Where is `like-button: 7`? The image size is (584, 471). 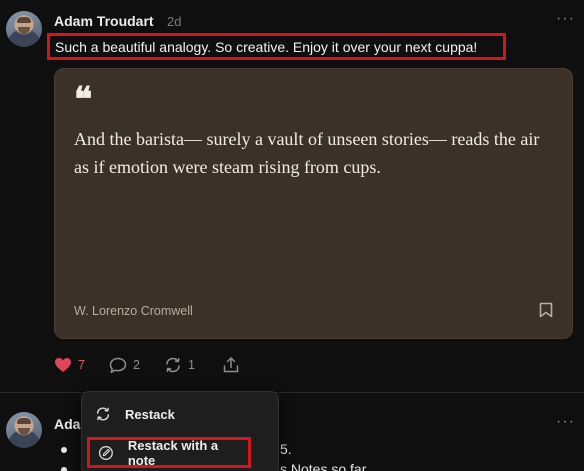
like-button: 7 is located at coordinates (69, 365).